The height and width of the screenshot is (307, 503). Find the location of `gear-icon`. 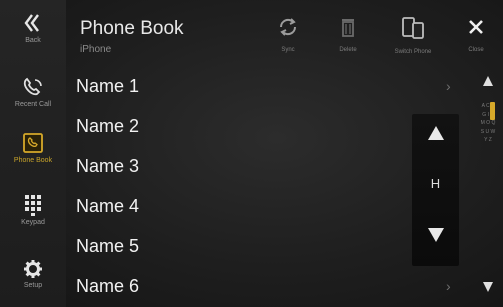

gear-icon is located at coordinates (33, 269).